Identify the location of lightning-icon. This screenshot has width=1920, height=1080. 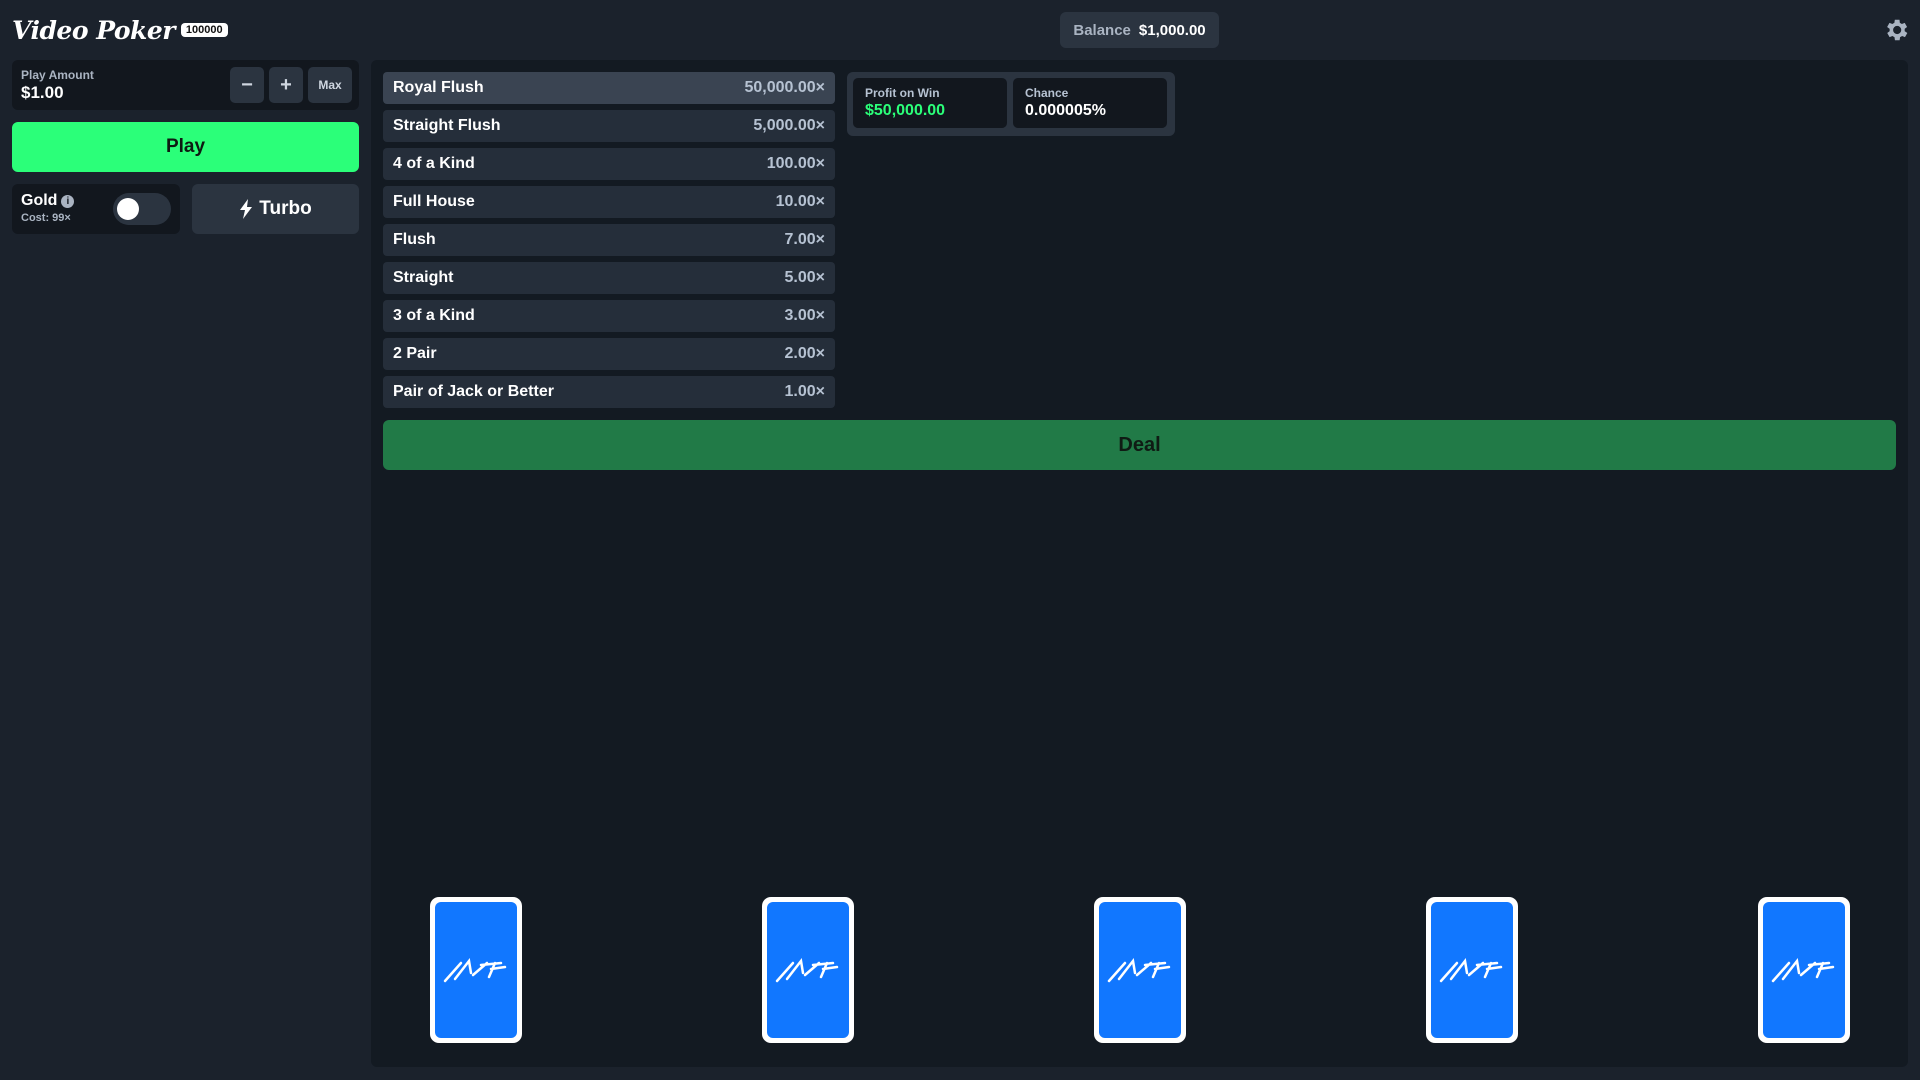
(246, 209).